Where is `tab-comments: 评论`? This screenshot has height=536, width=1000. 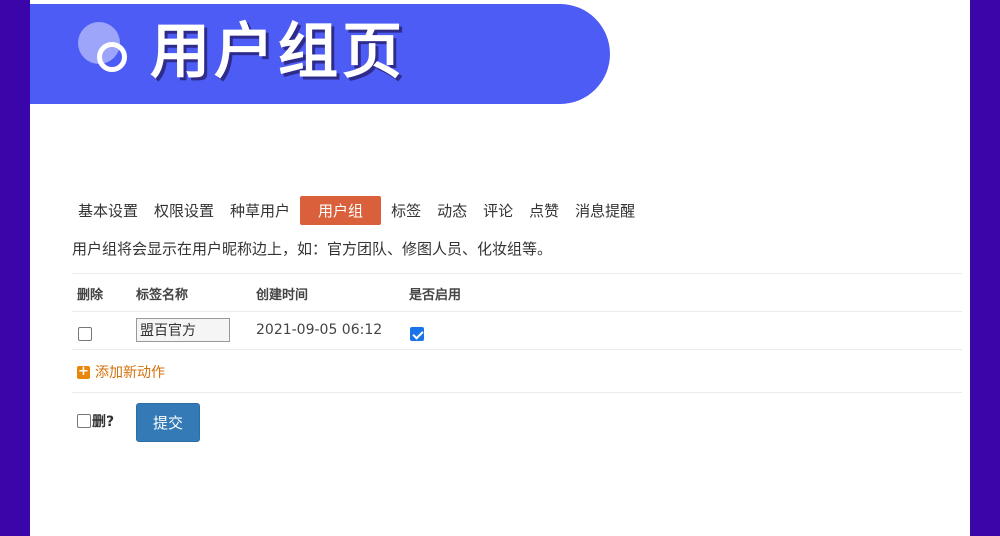
tab-comments: 评论 is located at coordinates (498, 210).